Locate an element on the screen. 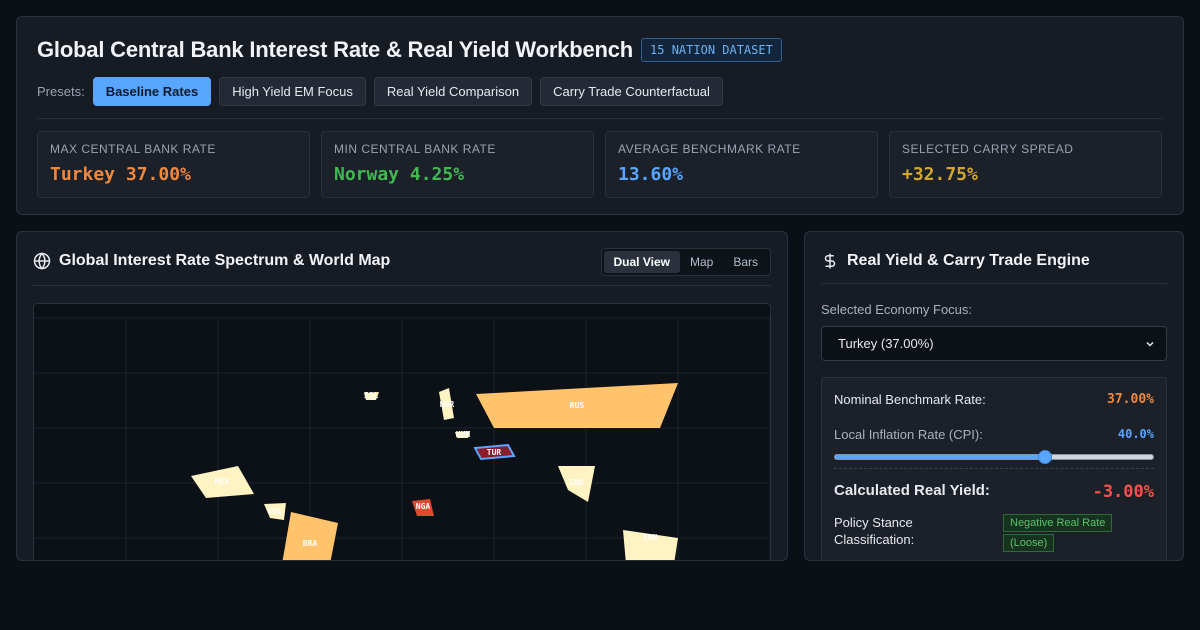  country-brazil is located at coordinates (310, 536).